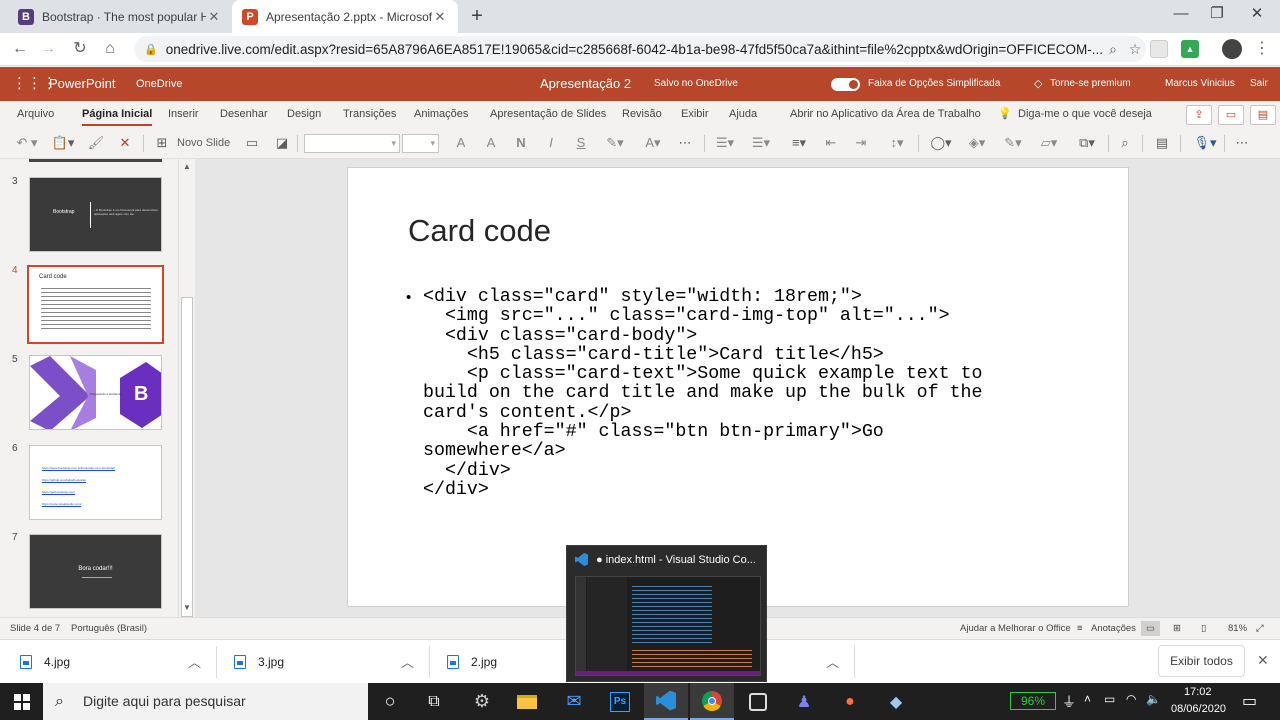  Describe the element at coordinates (95, 304) in the screenshot. I see `slide-thumbnail-4: Card code` at that location.